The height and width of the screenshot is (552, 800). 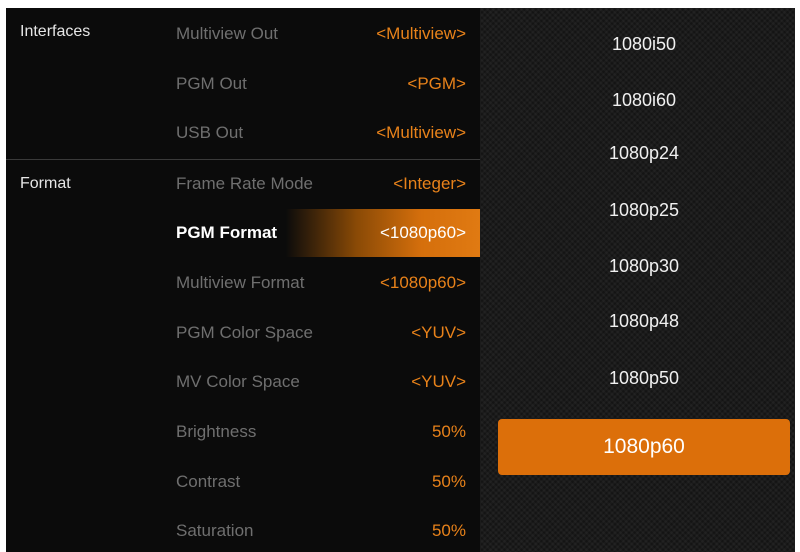 What do you see at coordinates (644, 153) in the screenshot?
I see `format-option: 1080p24` at bounding box center [644, 153].